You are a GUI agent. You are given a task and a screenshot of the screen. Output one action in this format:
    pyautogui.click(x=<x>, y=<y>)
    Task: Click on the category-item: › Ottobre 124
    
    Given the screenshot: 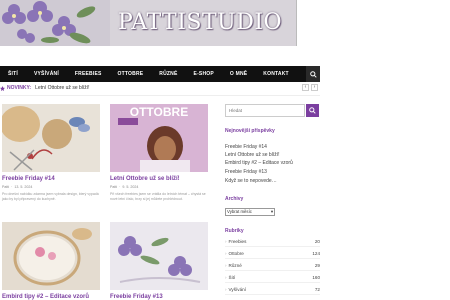 What is the action you would take?
    pyautogui.click(x=272, y=255)
    